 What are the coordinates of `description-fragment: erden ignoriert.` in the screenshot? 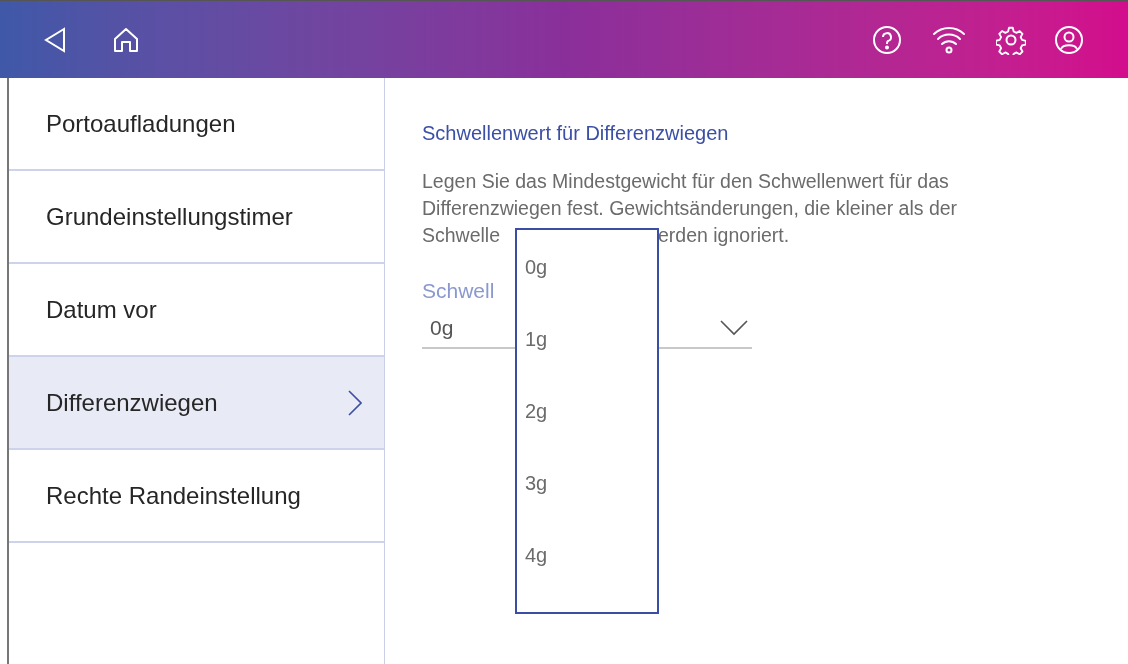 It's located at (724, 235).